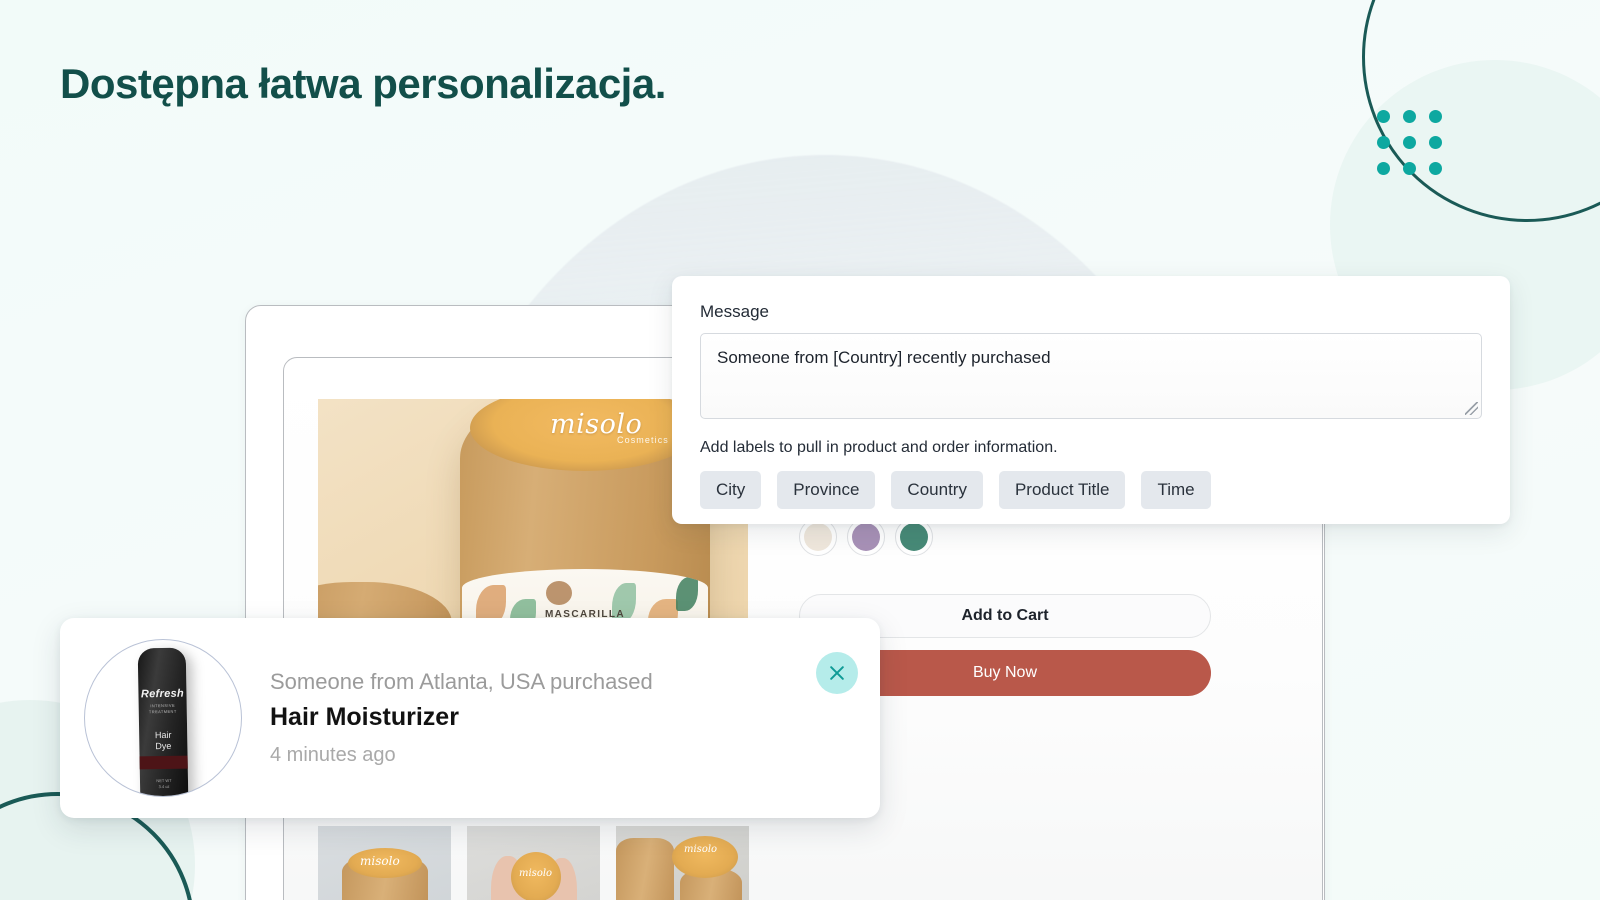  What do you see at coordinates (643, 440) in the screenshot?
I see `brand-sublabel: Cosmetics` at bounding box center [643, 440].